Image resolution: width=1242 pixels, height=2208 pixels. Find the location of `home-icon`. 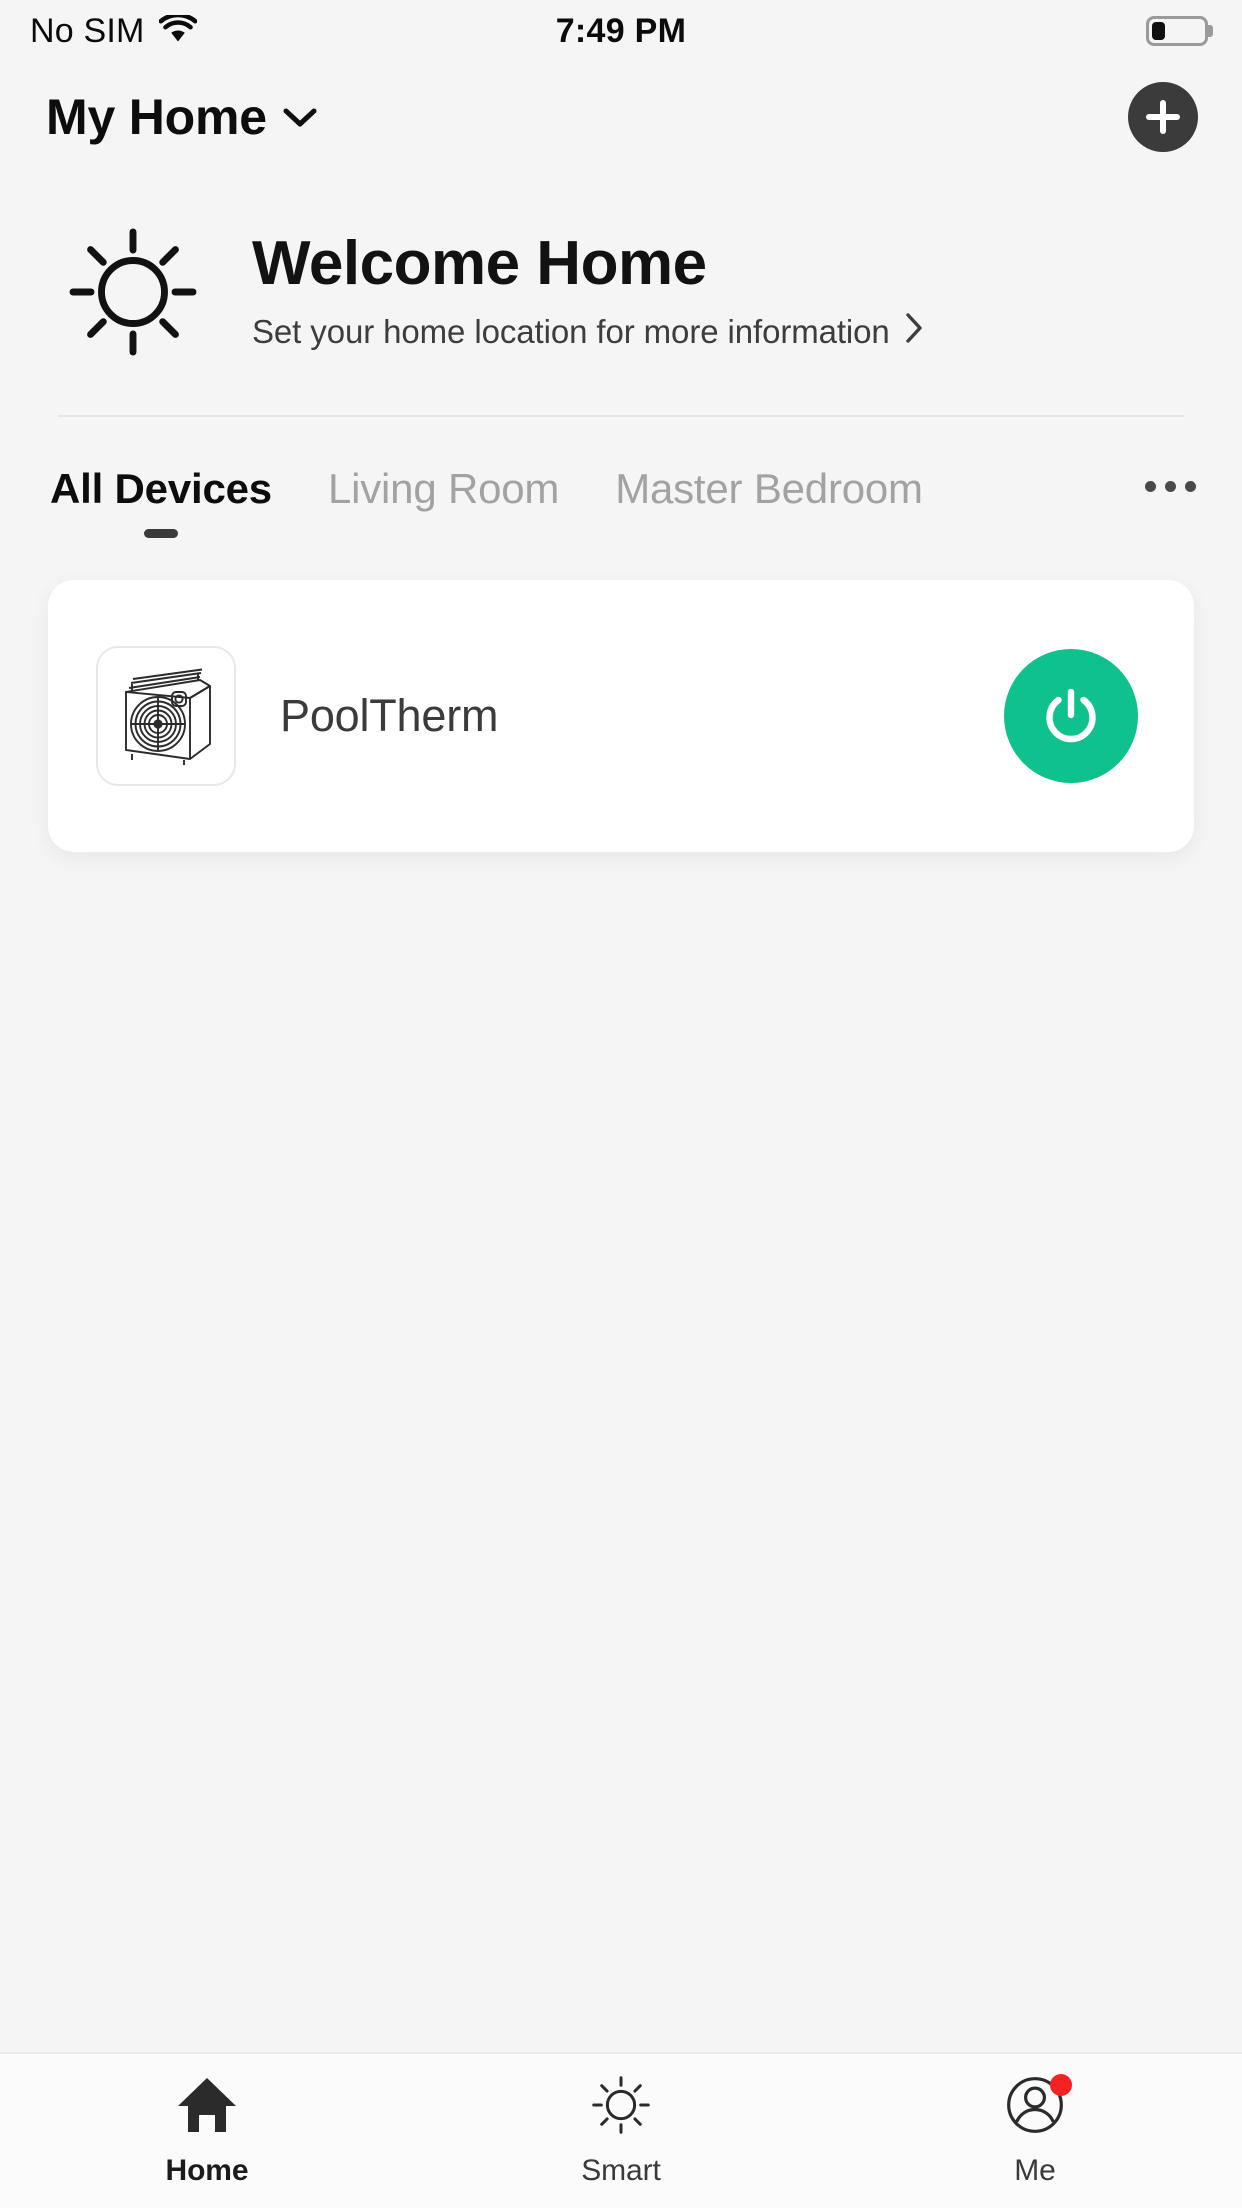

home-icon is located at coordinates (207, 2107).